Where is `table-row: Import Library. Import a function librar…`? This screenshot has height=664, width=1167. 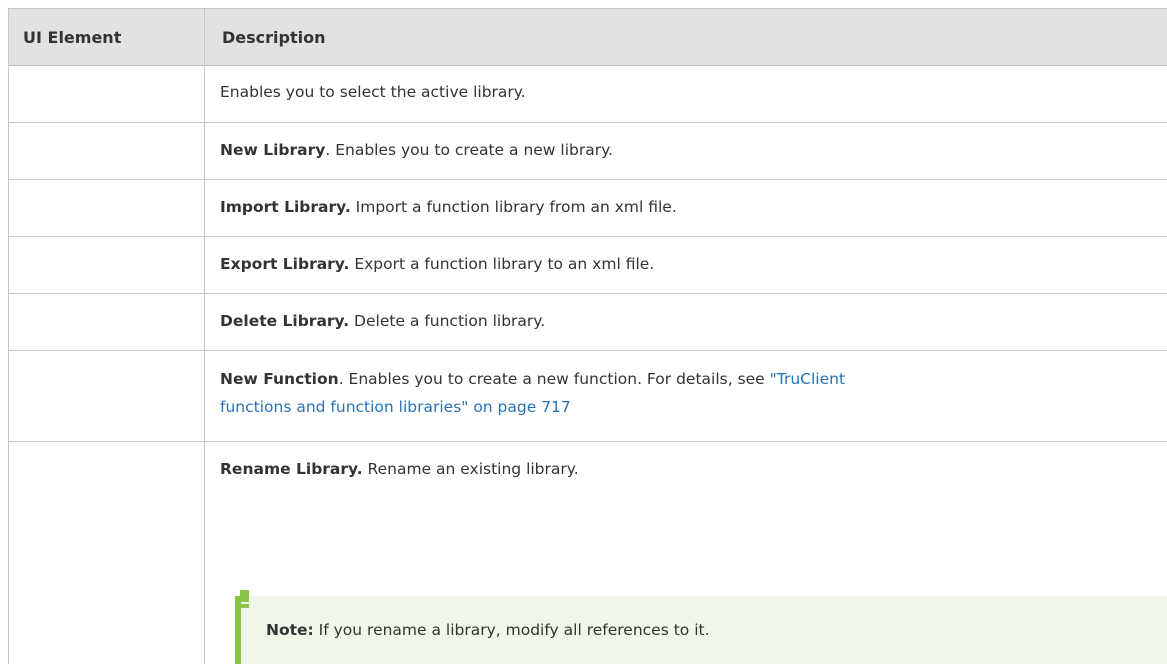
table-row: Import Library. Import a function librar… is located at coordinates (588, 208).